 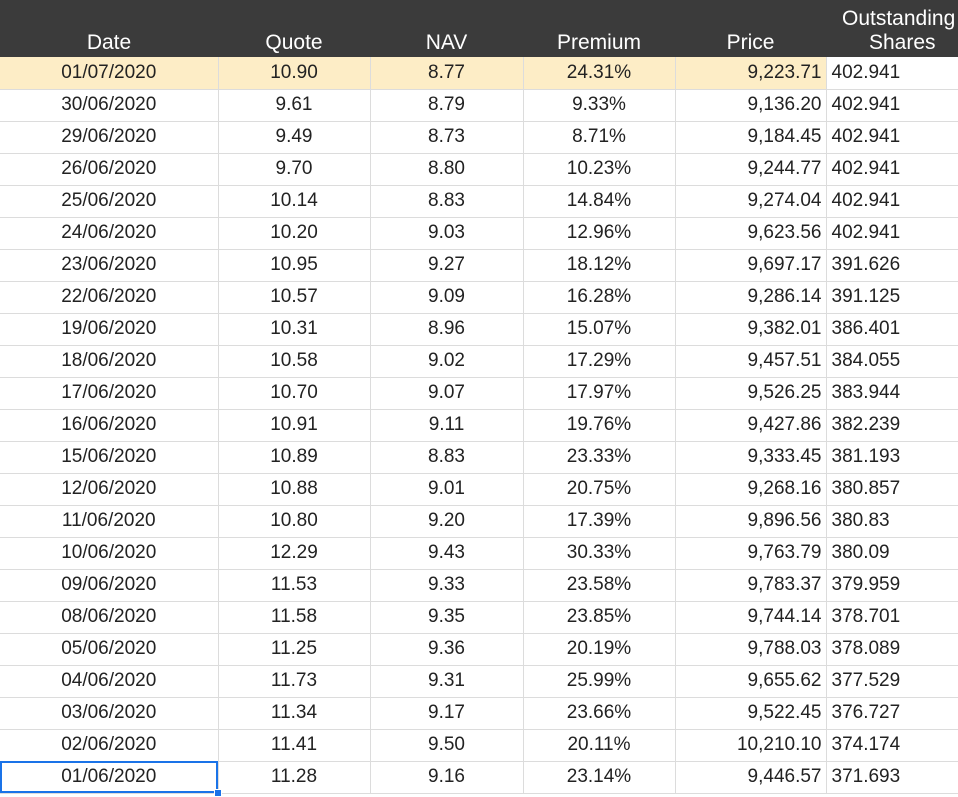 I want to click on cell-nav: 9.33, so click(x=447, y=585).